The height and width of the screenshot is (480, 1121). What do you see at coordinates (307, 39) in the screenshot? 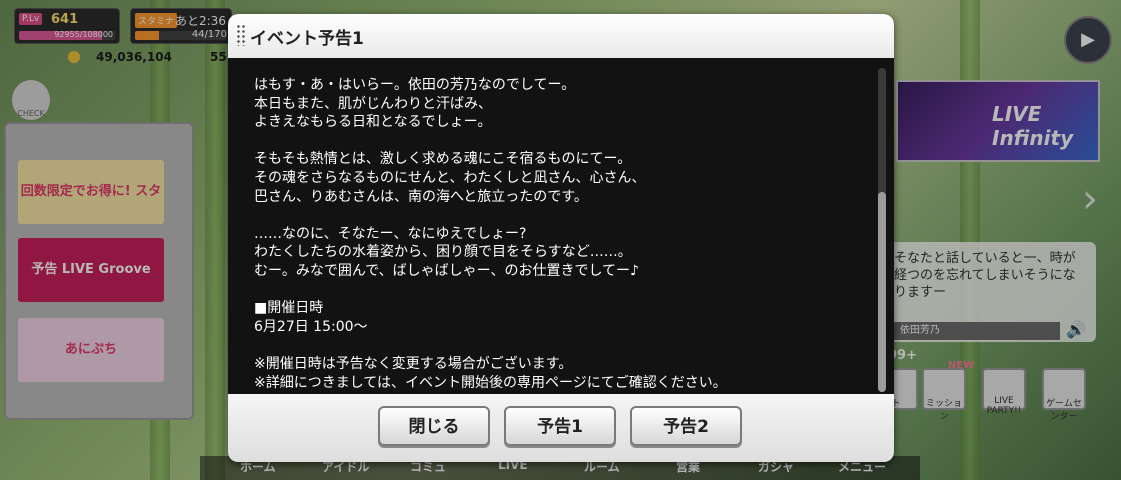
I see `dialog-title: イベント予告1` at bounding box center [307, 39].